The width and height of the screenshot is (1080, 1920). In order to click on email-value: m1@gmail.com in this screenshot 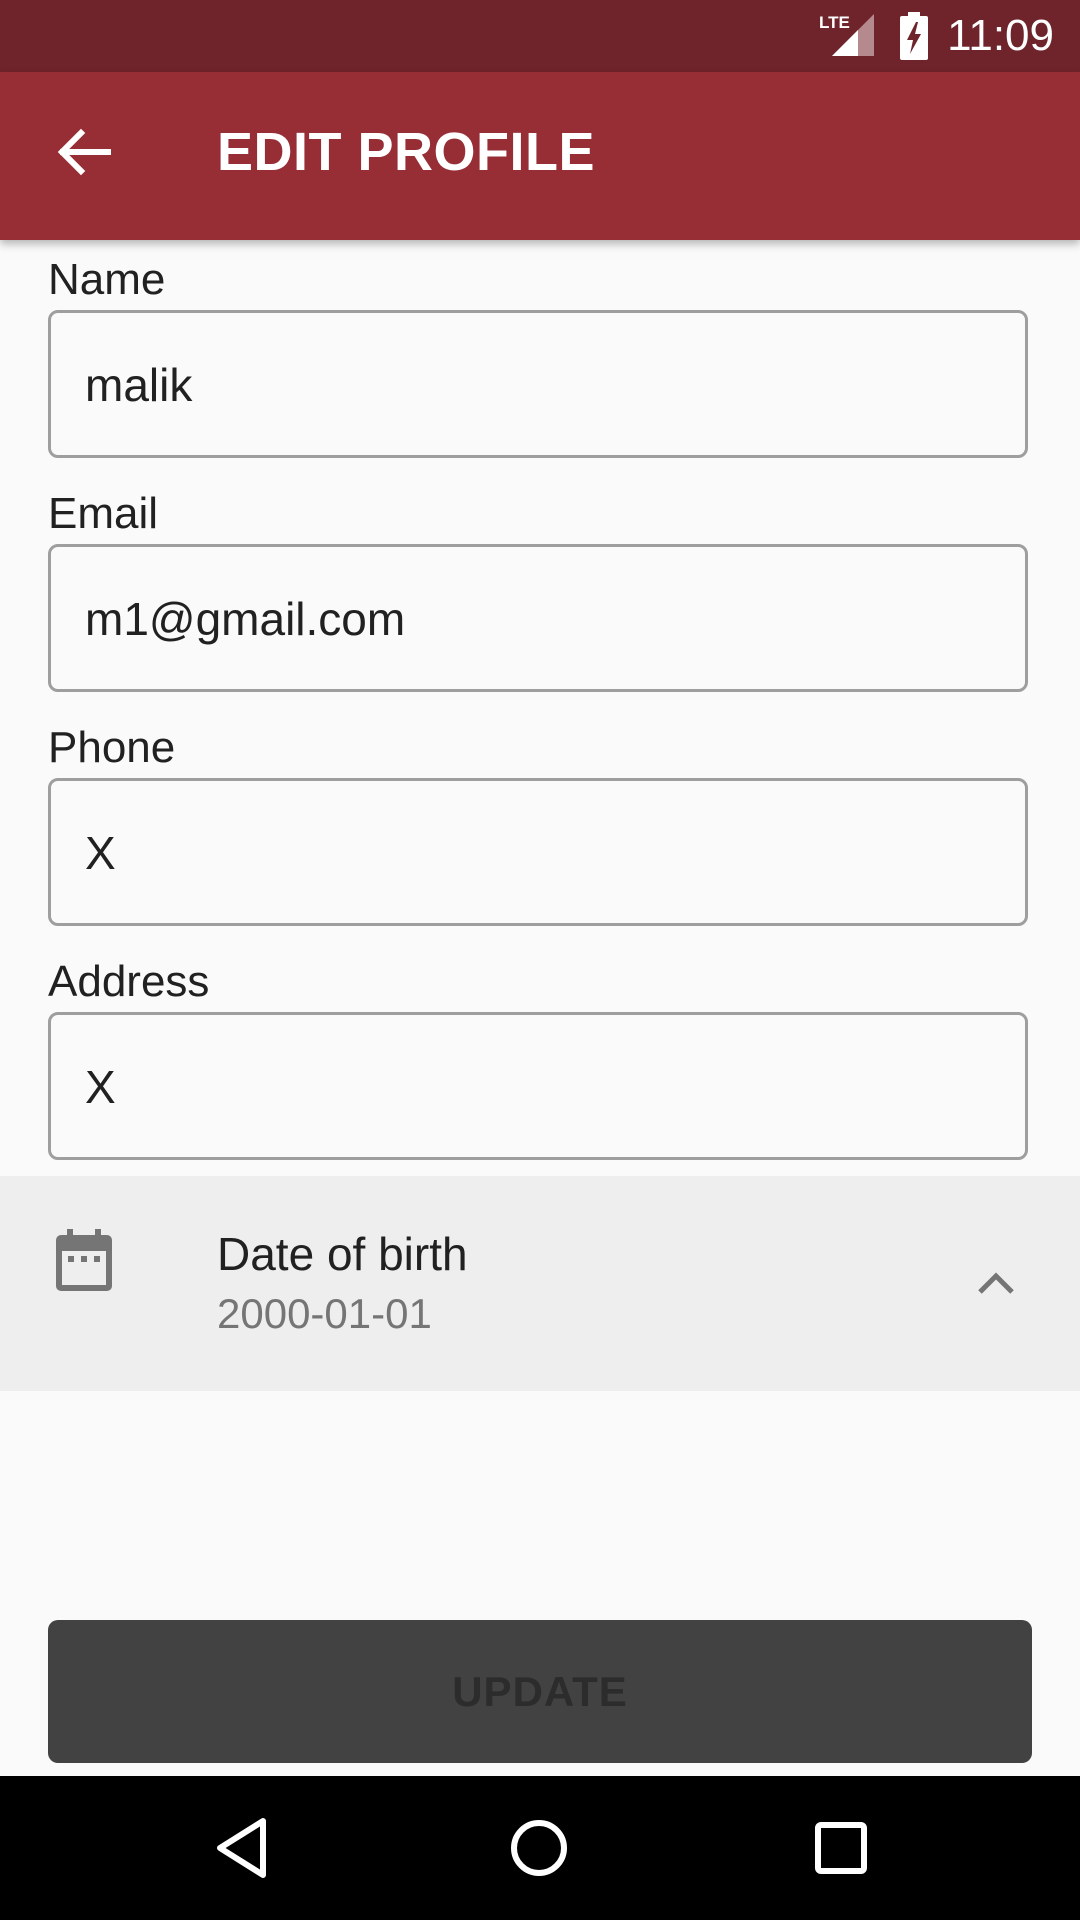, I will do `click(245, 619)`.